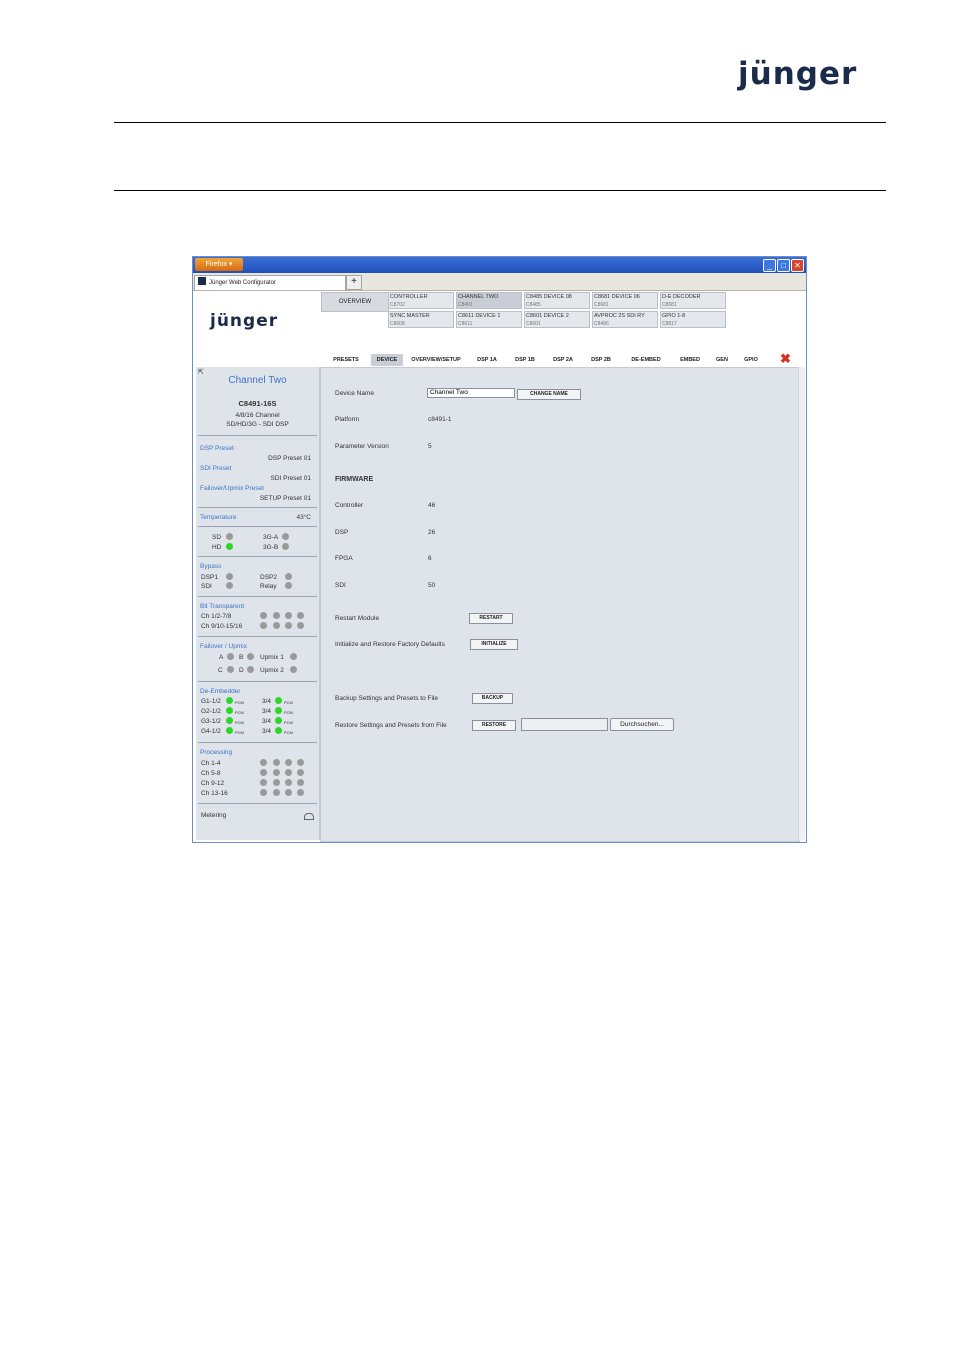  I want to click on tab-gpio: GPIO, so click(751, 360).